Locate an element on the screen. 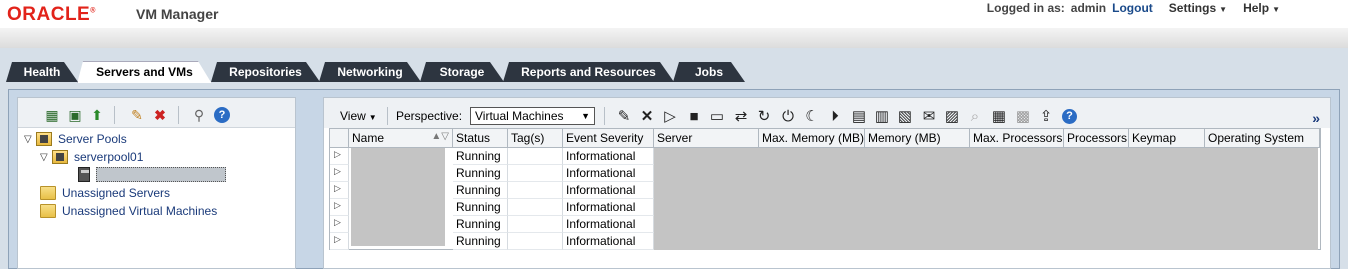  settings-menu: Settings ▼ is located at coordinates (1198, 8).